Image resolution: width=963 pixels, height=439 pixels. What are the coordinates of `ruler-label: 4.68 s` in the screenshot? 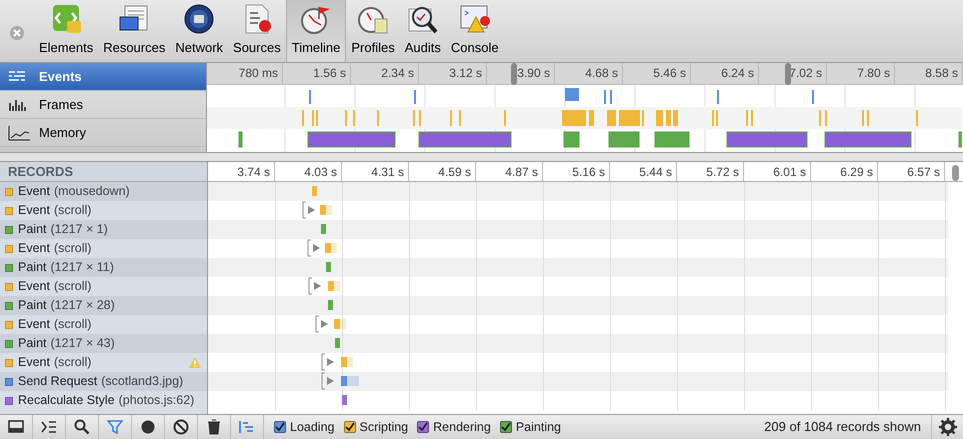 It's located at (589, 73).